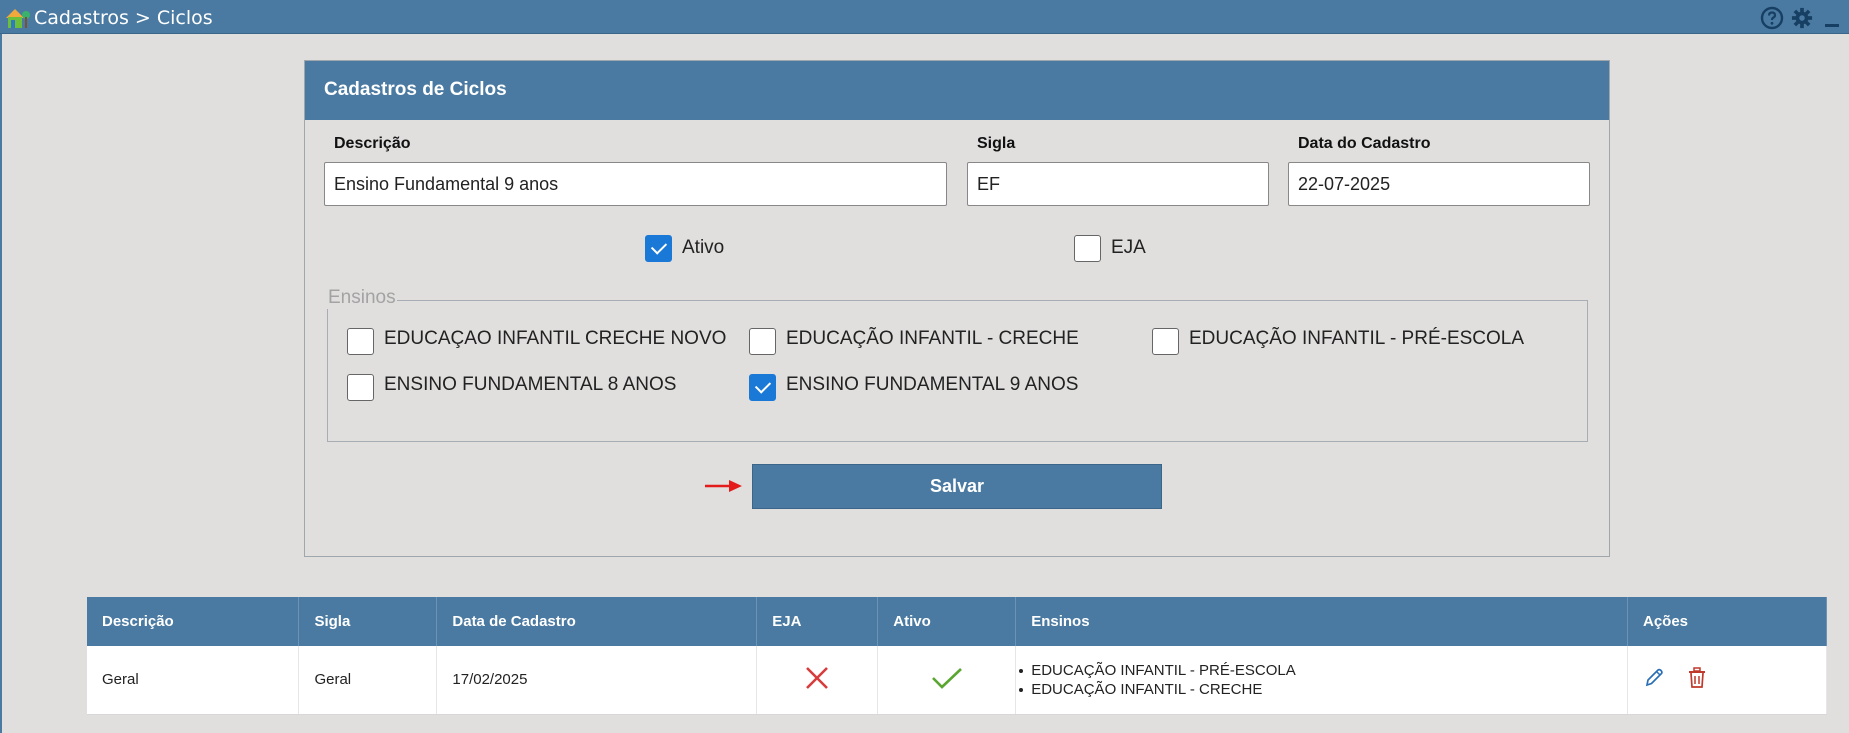 The height and width of the screenshot is (733, 1849). What do you see at coordinates (1697, 678) in the screenshot?
I see `trash-icon` at bounding box center [1697, 678].